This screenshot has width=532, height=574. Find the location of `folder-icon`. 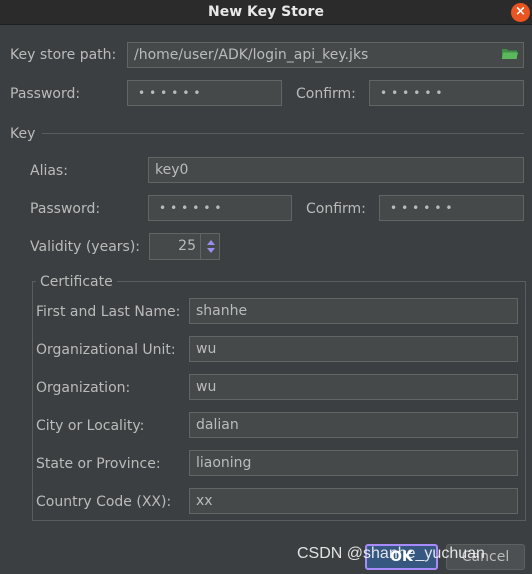

folder-icon is located at coordinates (510, 54).